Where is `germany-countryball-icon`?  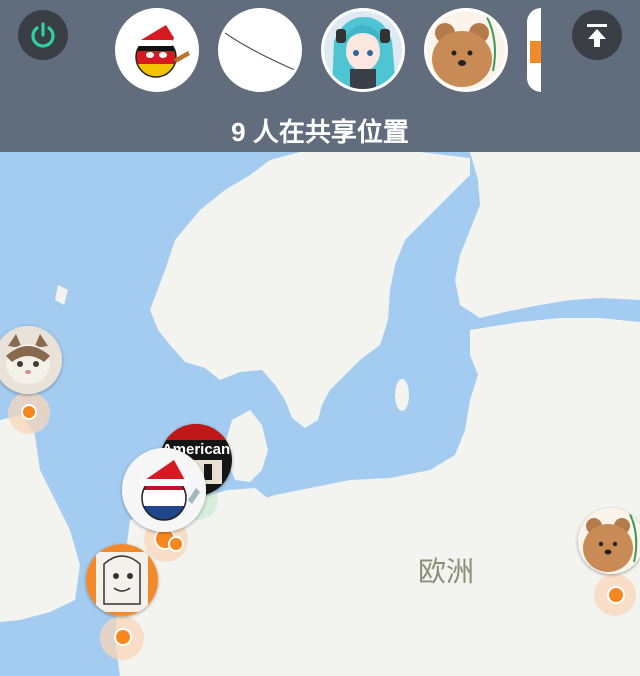 germany-countryball-icon is located at coordinates (162, 51).